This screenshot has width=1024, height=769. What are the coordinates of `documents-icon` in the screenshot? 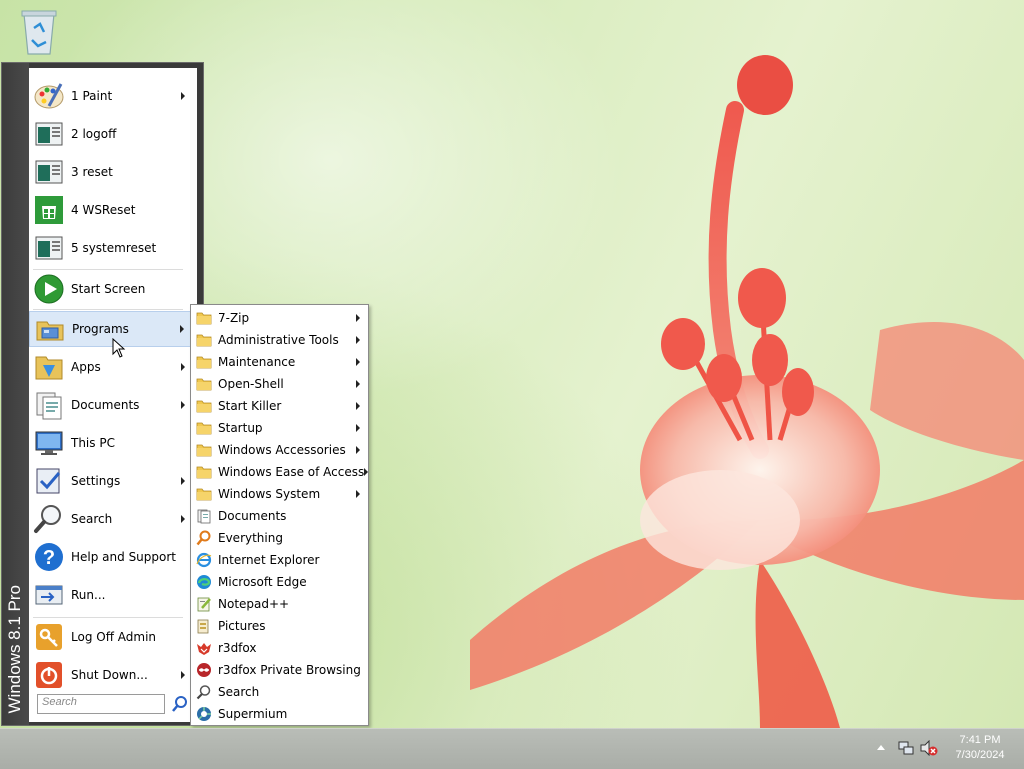 It's located at (49, 406).